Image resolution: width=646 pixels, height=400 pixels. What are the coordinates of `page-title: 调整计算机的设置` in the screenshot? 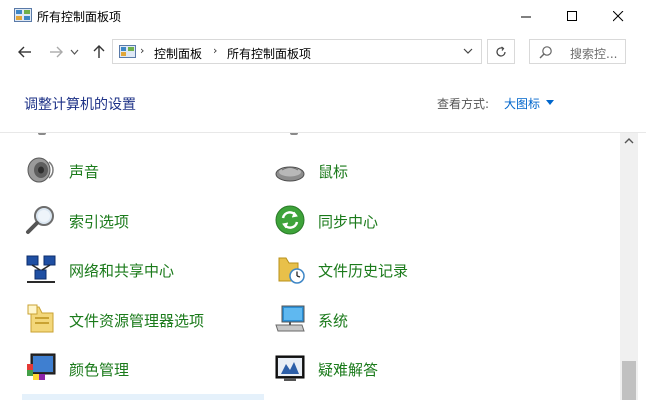 It's located at (80, 105).